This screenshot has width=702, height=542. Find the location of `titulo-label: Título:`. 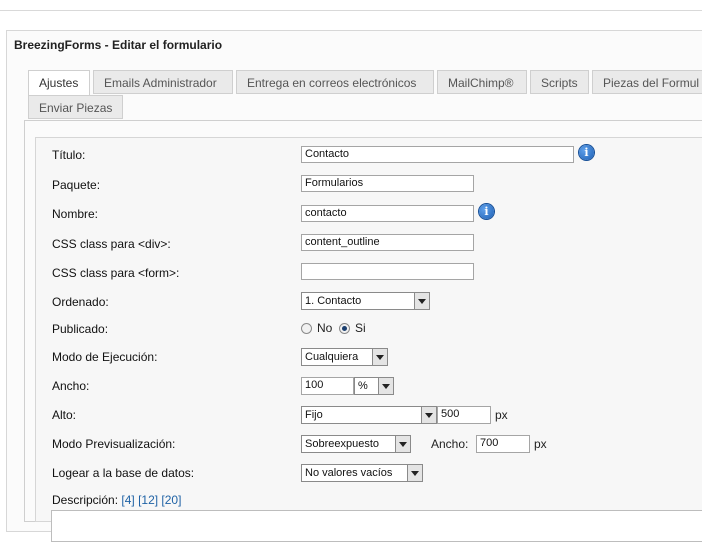

titulo-label: Título: is located at coordinates (69, 155).